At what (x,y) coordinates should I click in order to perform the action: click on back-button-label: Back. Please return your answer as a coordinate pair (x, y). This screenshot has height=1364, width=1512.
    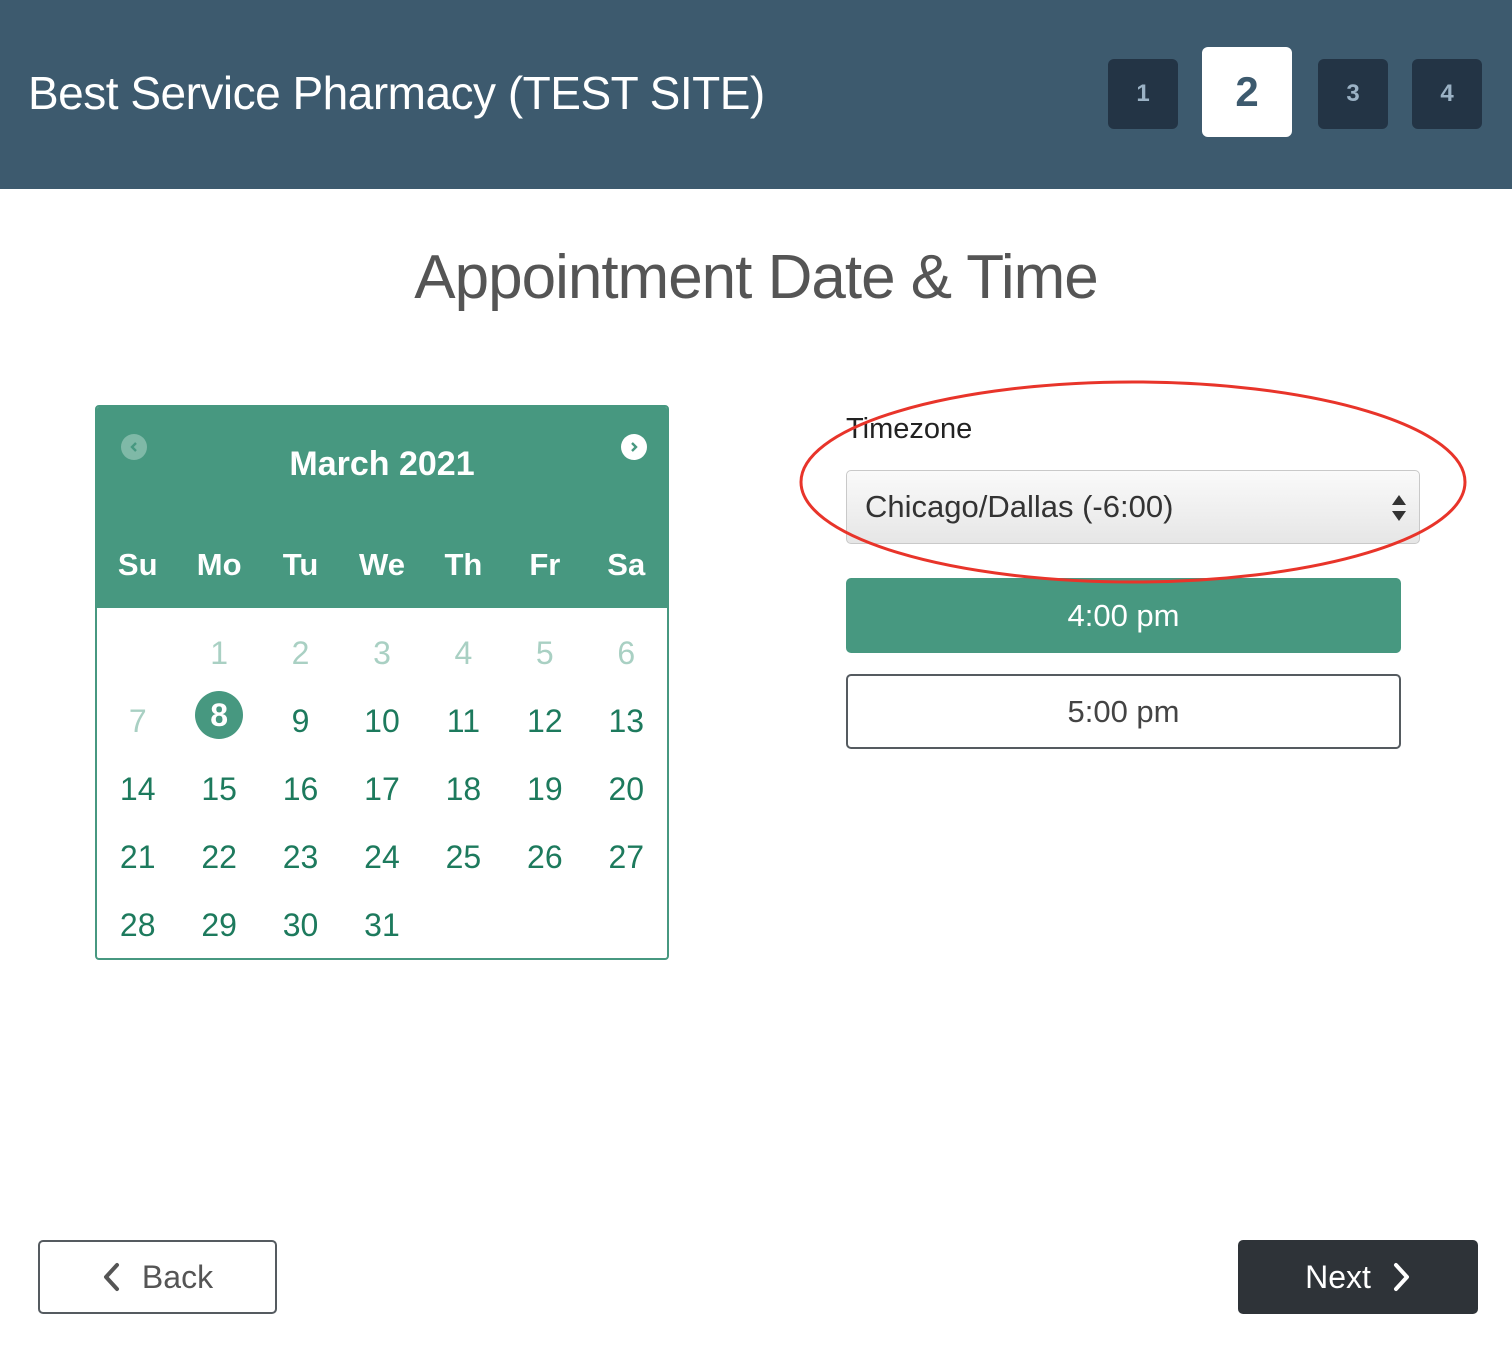
    Looking at the image, I should click on (177, 1276).